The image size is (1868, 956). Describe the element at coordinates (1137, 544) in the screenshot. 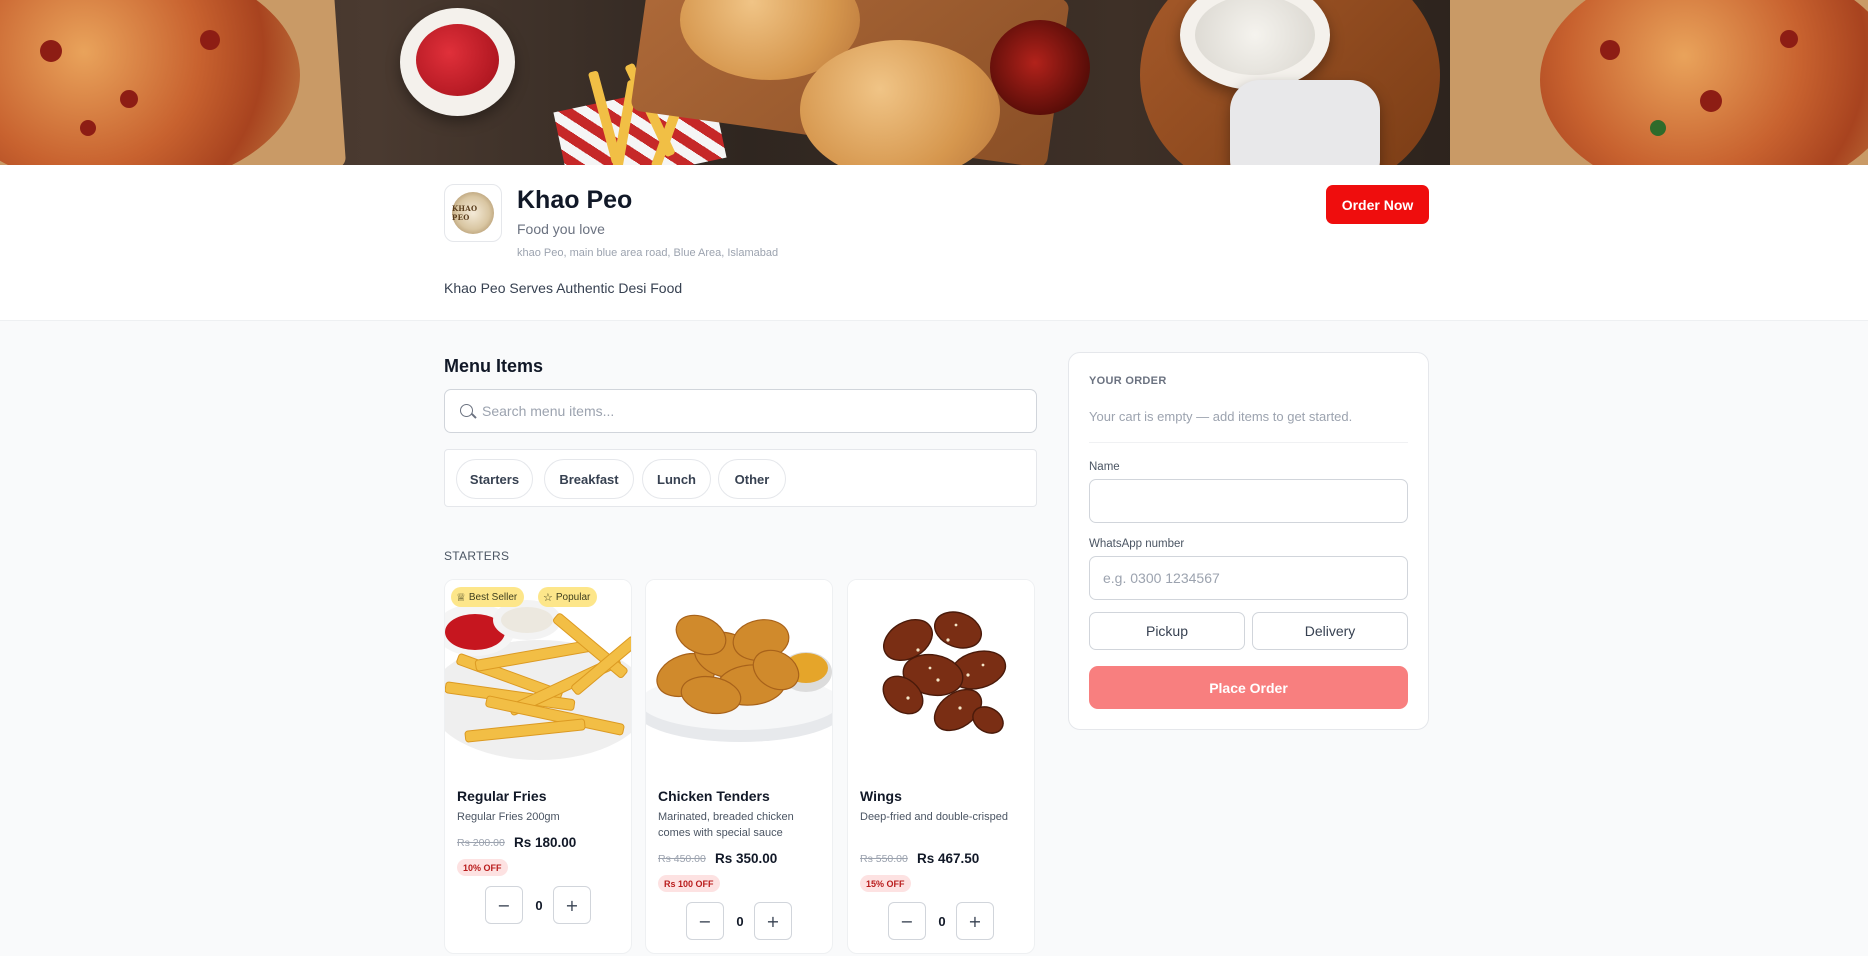

I see `whatsapp-label: WhatsApp number` at that location.